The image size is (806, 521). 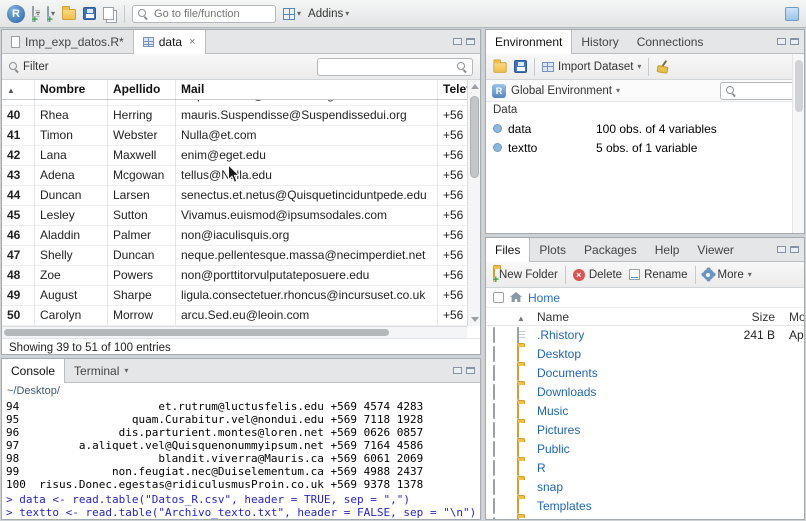 What do you see at coordinates (307, 236) in the screenshot?
I see `cell-mail: non@iaculisquis.org` at bounding box center [307, 236].